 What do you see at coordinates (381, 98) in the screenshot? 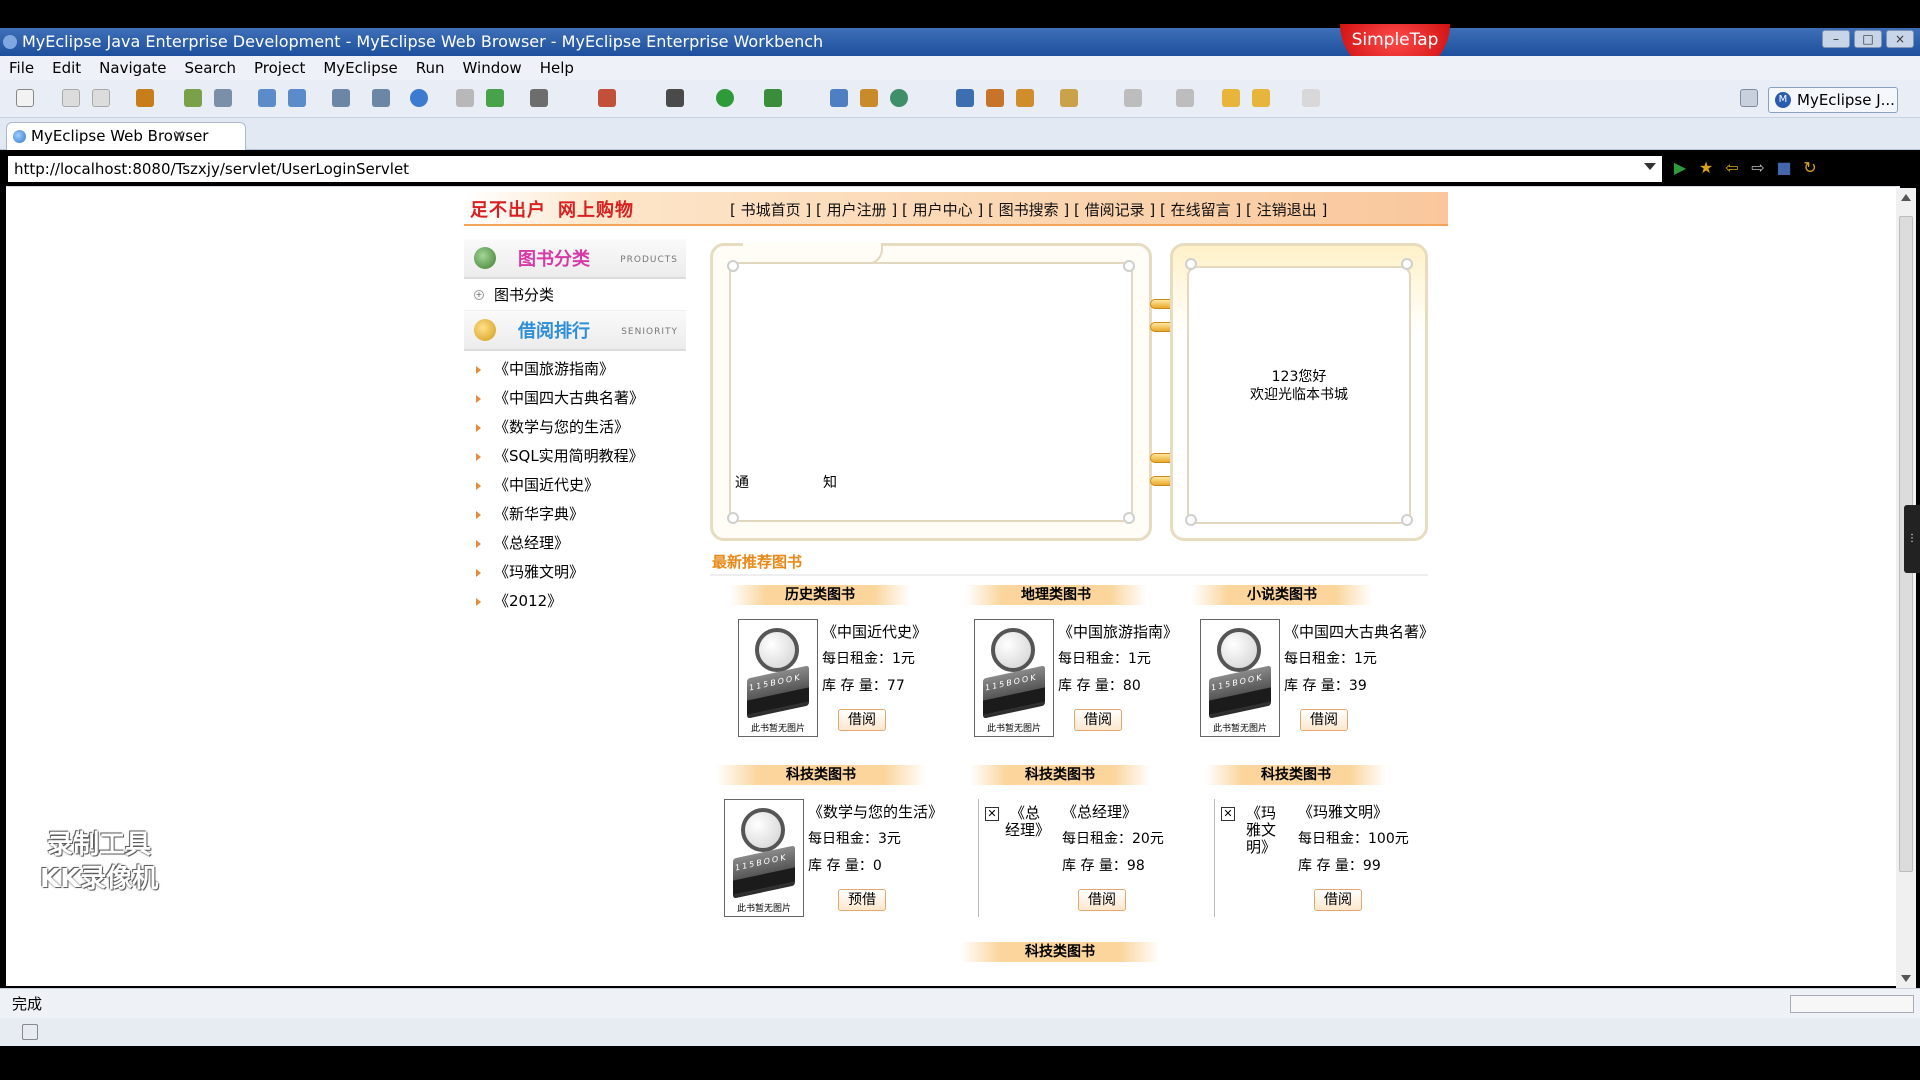
I see `export-icon` at bounding box center [381, 98].